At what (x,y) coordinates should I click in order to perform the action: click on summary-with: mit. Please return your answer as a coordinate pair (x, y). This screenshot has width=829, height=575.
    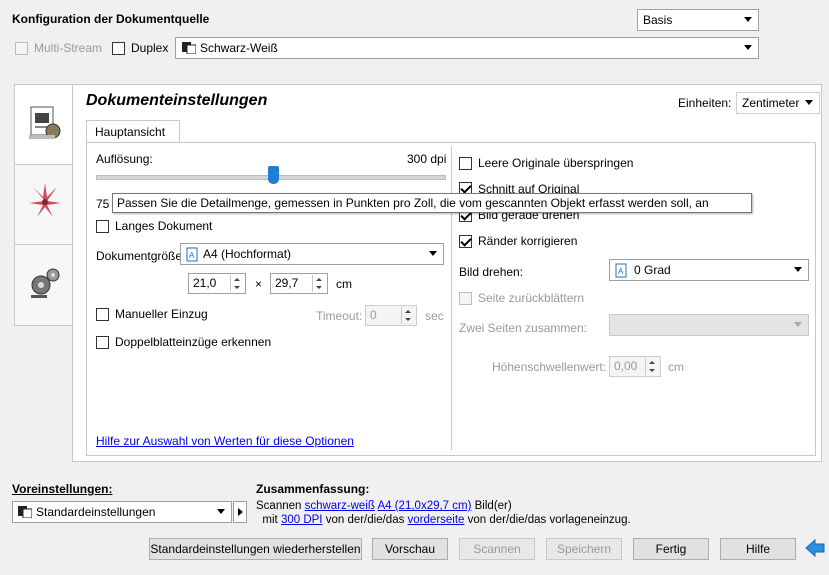
    Looking at the image, I should click on (270, 520).